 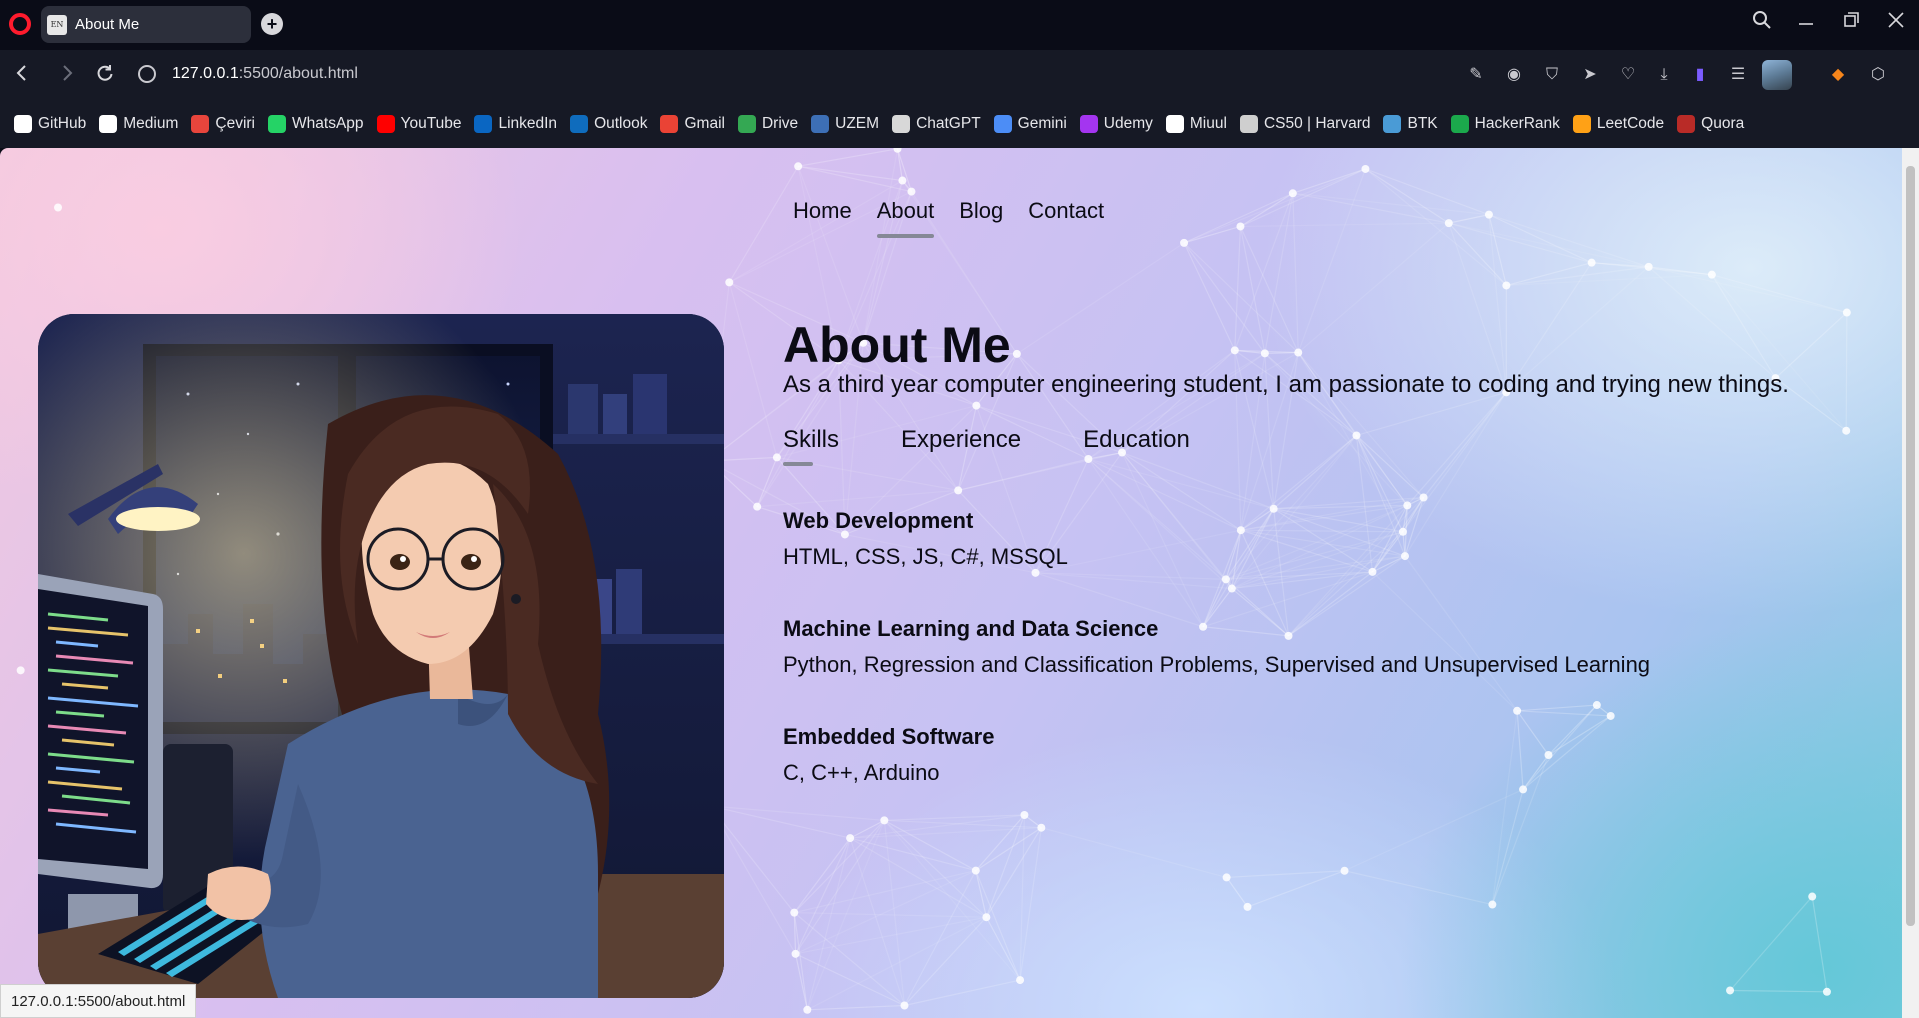 What do you see at coordinates (905, 218) in the screenshot?
I see `nav-about: About` at bounding box center [905, 218].